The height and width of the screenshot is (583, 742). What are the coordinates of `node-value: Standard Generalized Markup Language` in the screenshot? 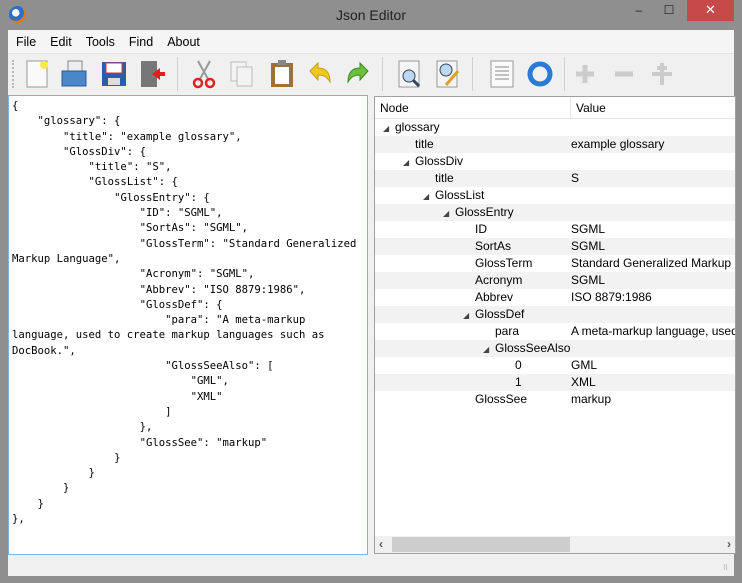 It's located at (653, 263).